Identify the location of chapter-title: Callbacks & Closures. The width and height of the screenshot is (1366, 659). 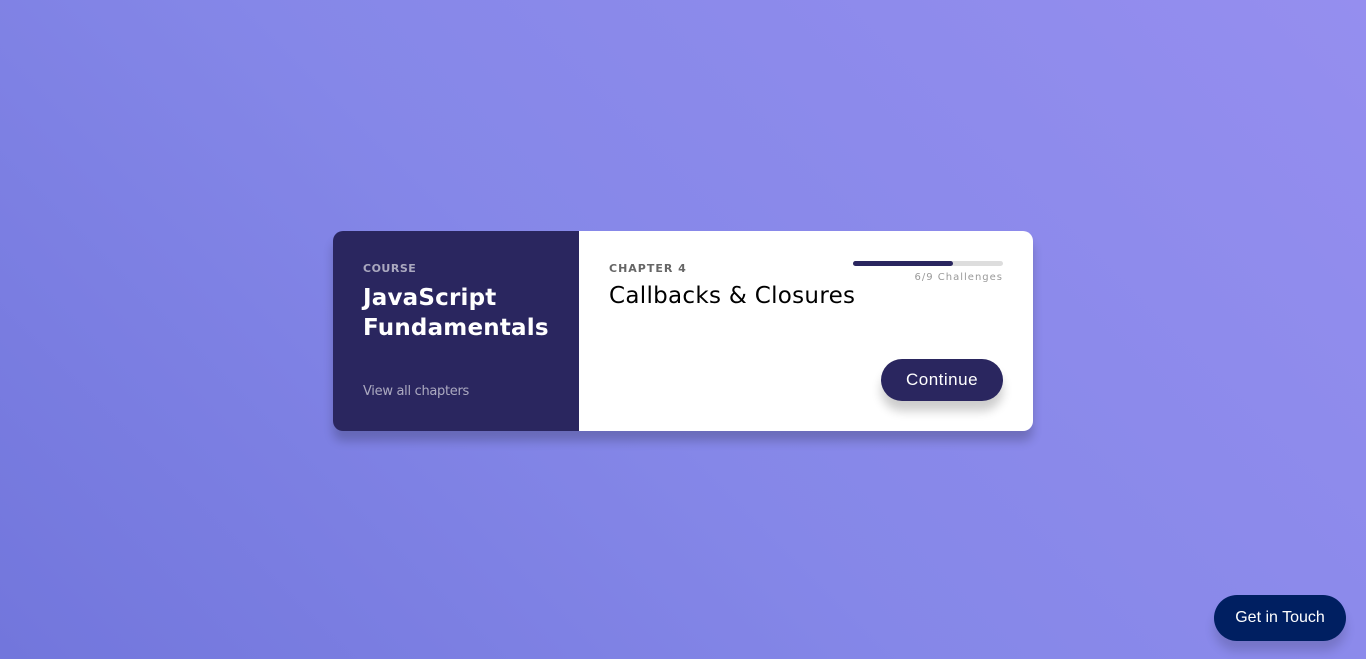
(732, 296).